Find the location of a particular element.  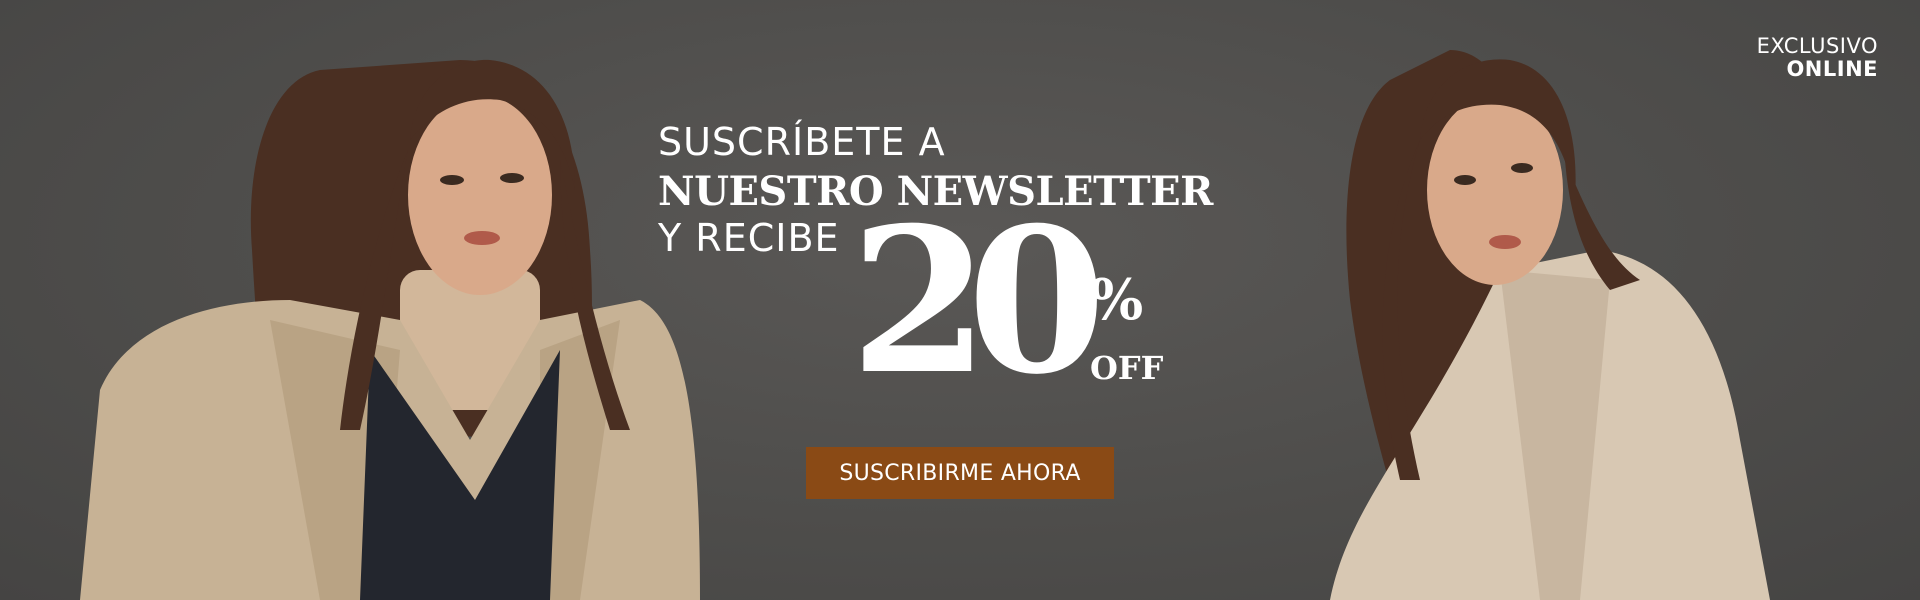

discount-number: 20 is located at coordinates (978, 301).